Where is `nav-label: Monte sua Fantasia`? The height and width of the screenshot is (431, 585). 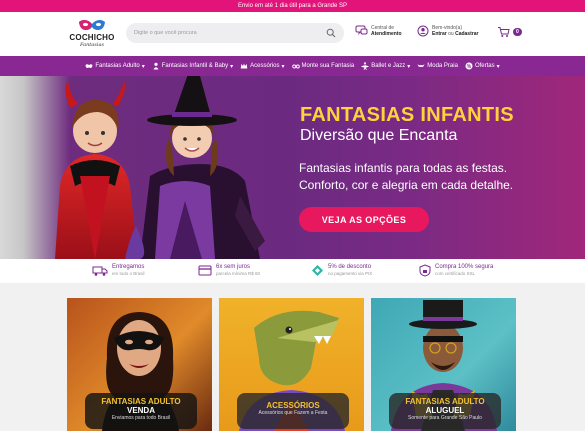
nav-label: Monte sua Fantasia is located at coordinates (328, 66).